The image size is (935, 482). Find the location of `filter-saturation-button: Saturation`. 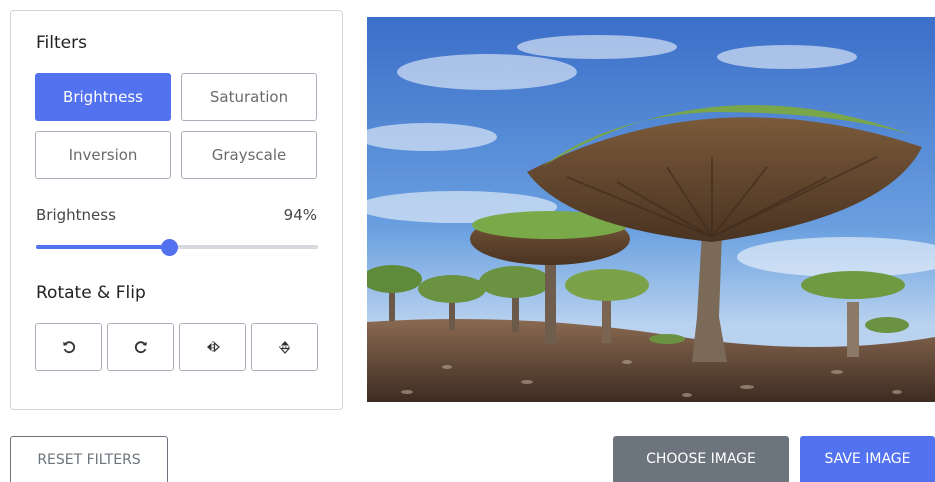

filter-saturation-button: Saturation is located at coordinates (249, 97).